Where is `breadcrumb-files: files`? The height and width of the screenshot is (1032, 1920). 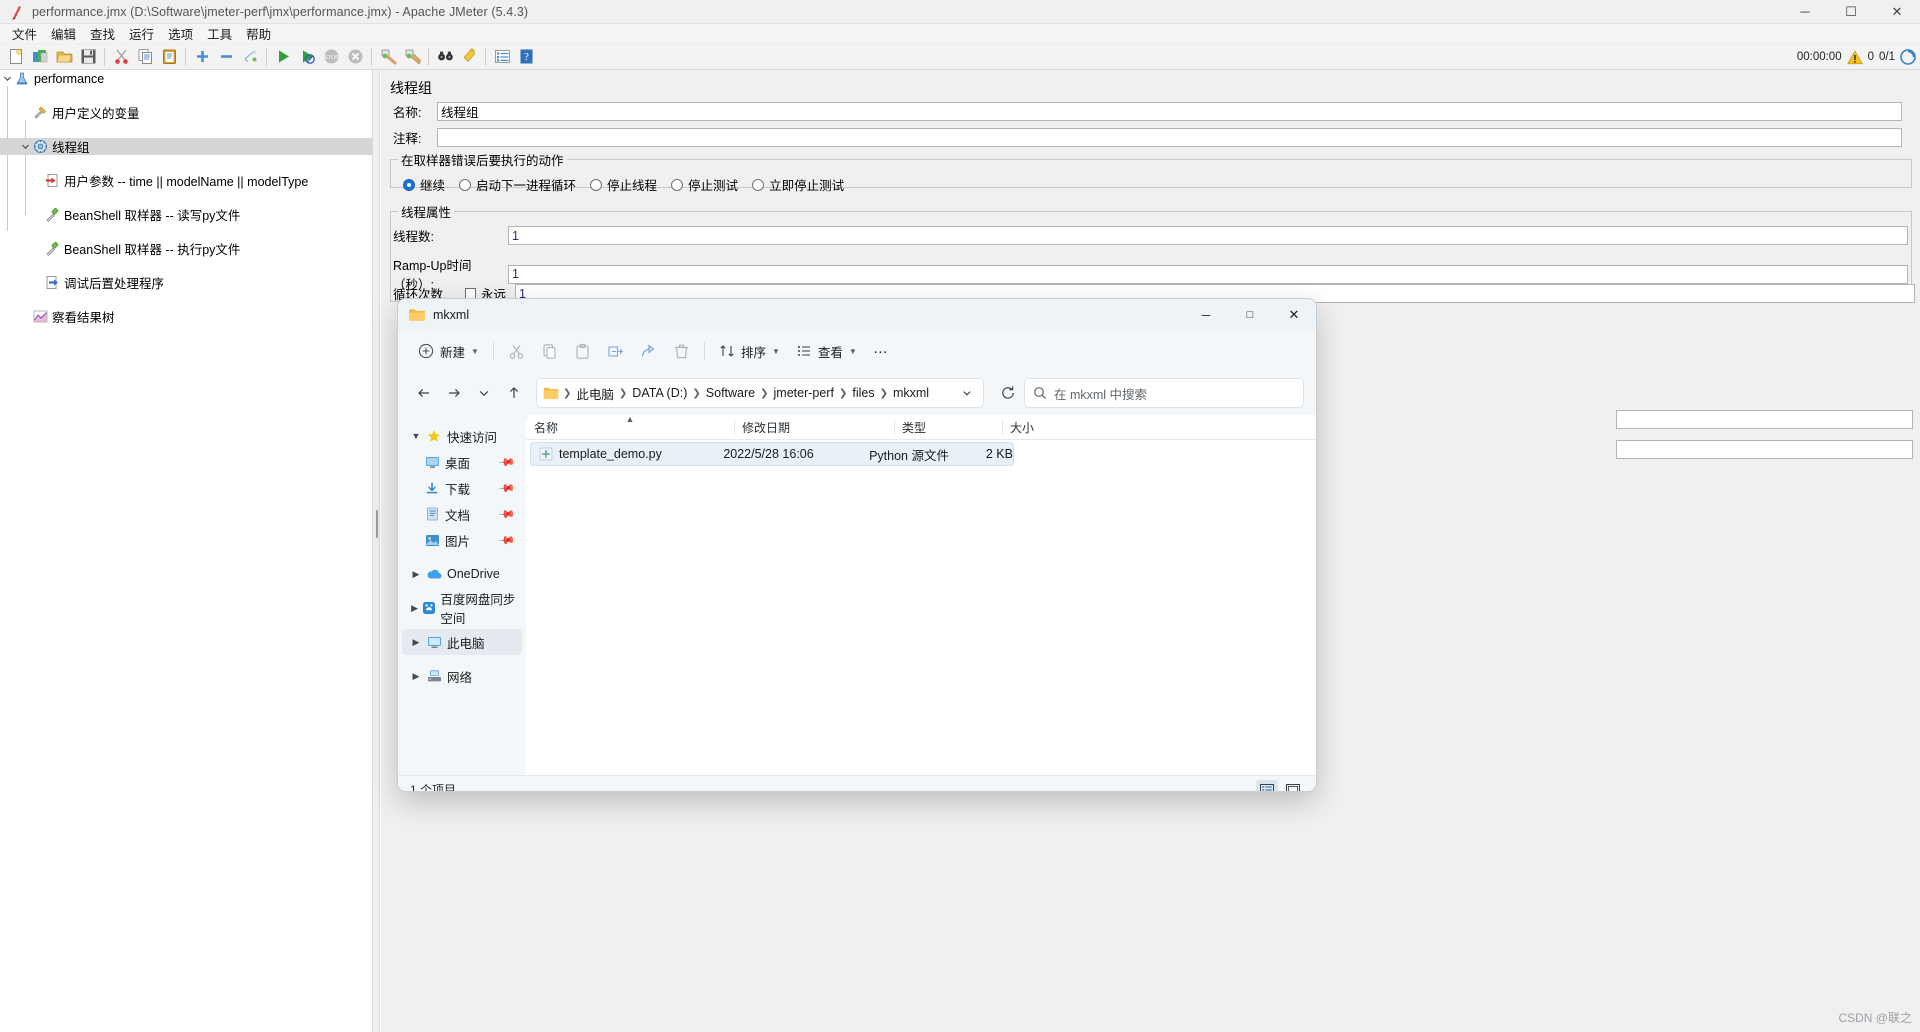 breadcrumb-files: files is located at coordinates (863, 393).